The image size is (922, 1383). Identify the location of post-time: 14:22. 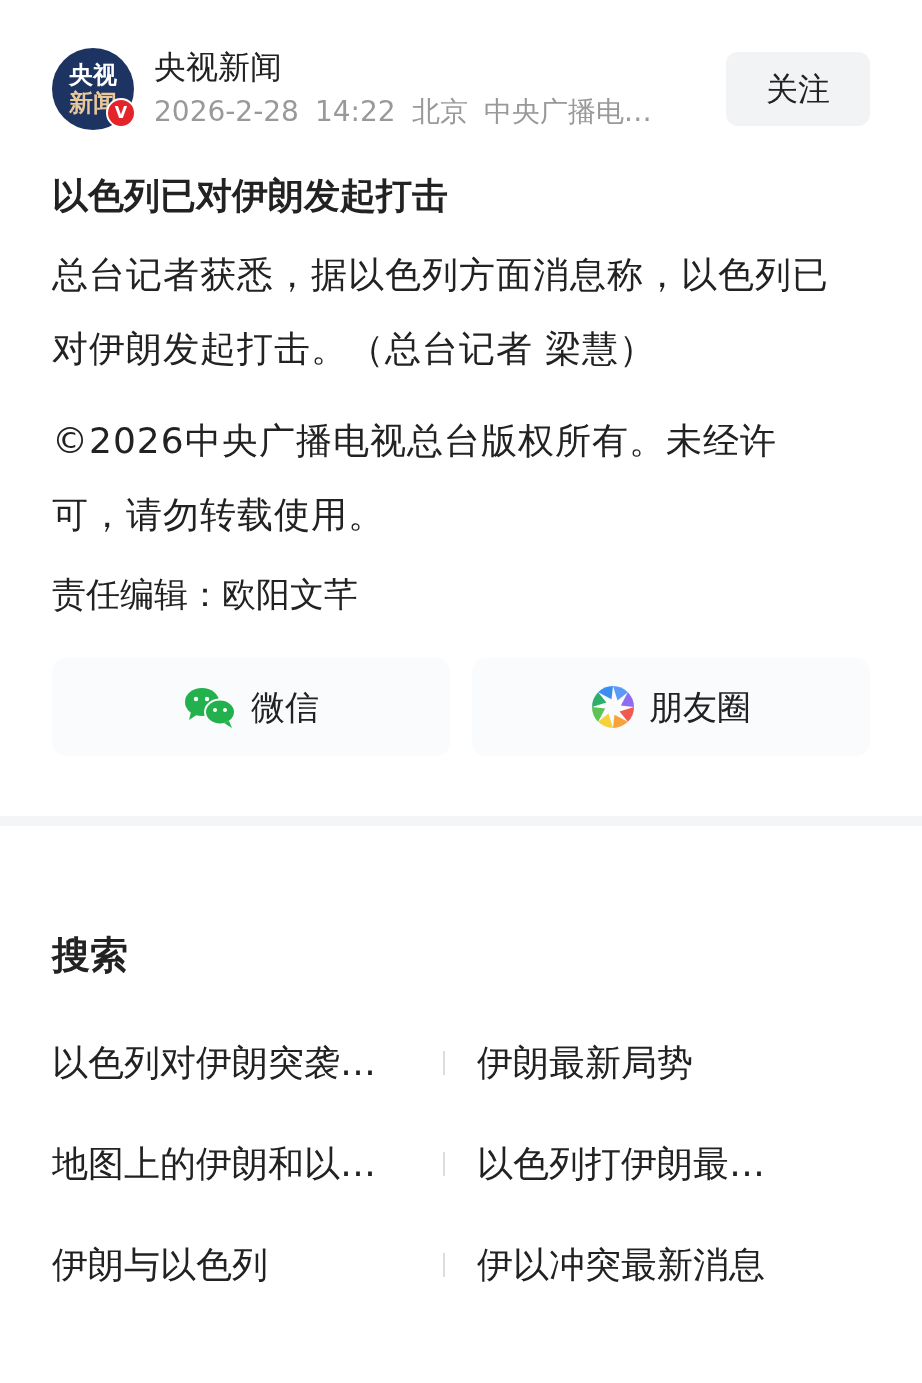
(355, 112).